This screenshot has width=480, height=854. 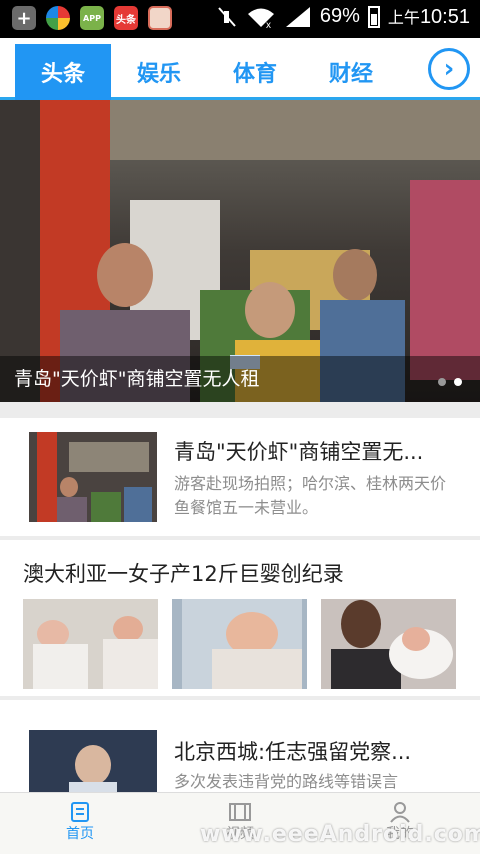 I want to click on svg-text: x, so click(x=268, y=24).